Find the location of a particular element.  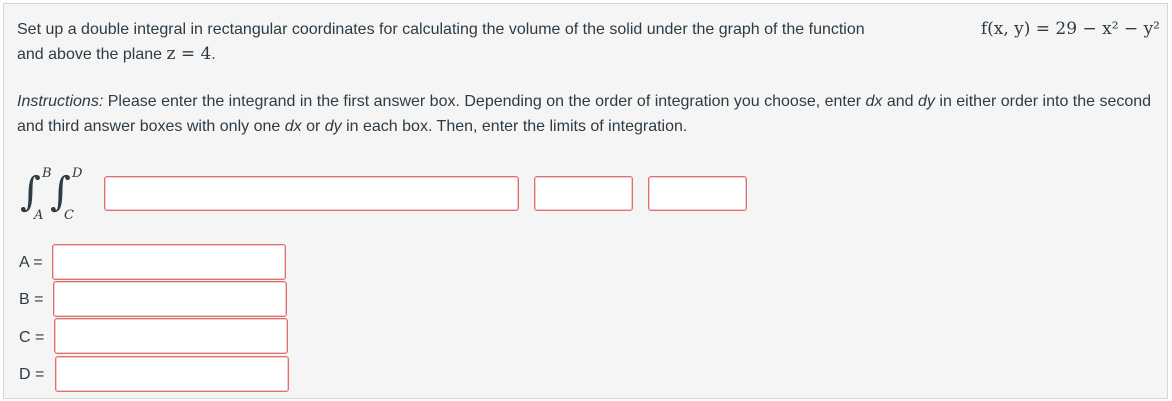

limit-c-input is located at coordinates (171, 336).